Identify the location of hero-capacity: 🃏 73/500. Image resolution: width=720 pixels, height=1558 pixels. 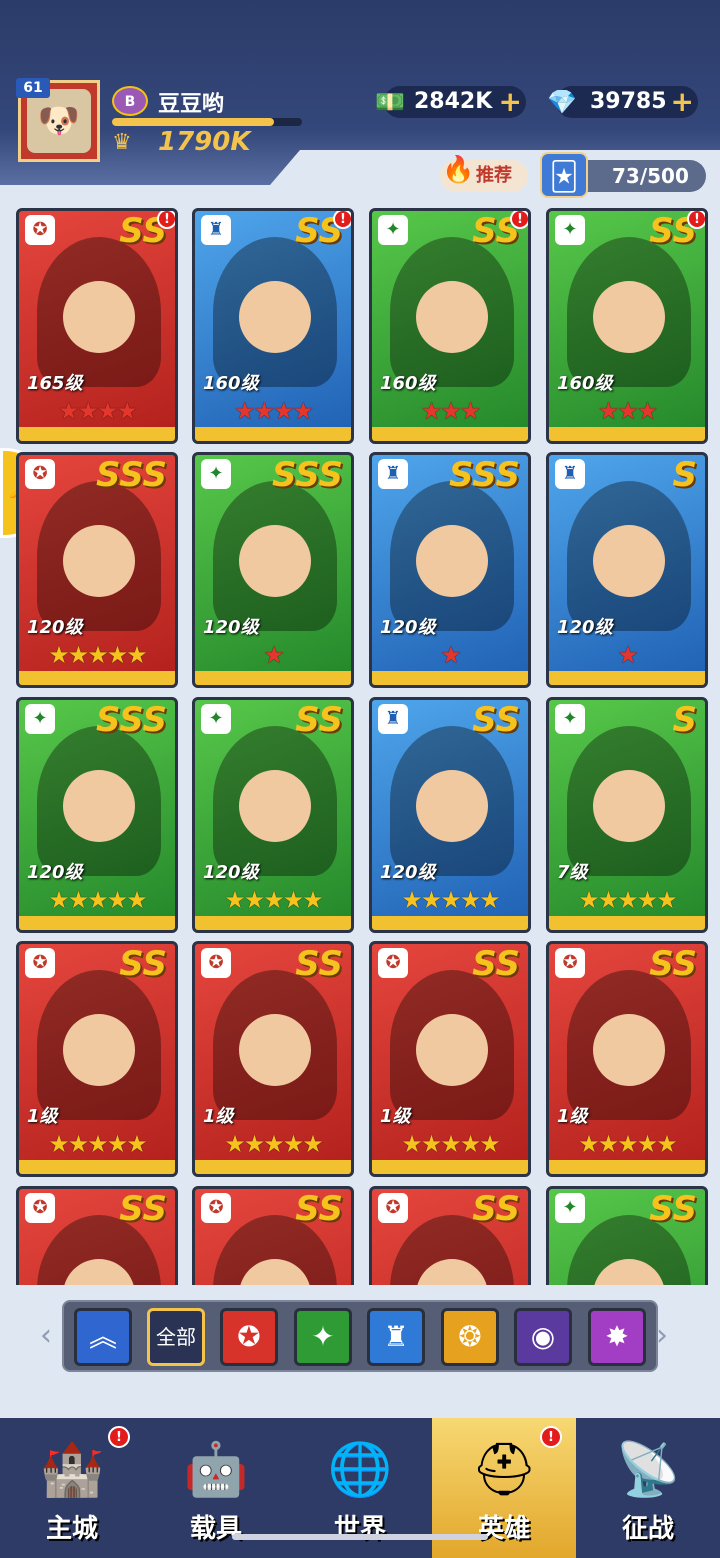
(623, 175).